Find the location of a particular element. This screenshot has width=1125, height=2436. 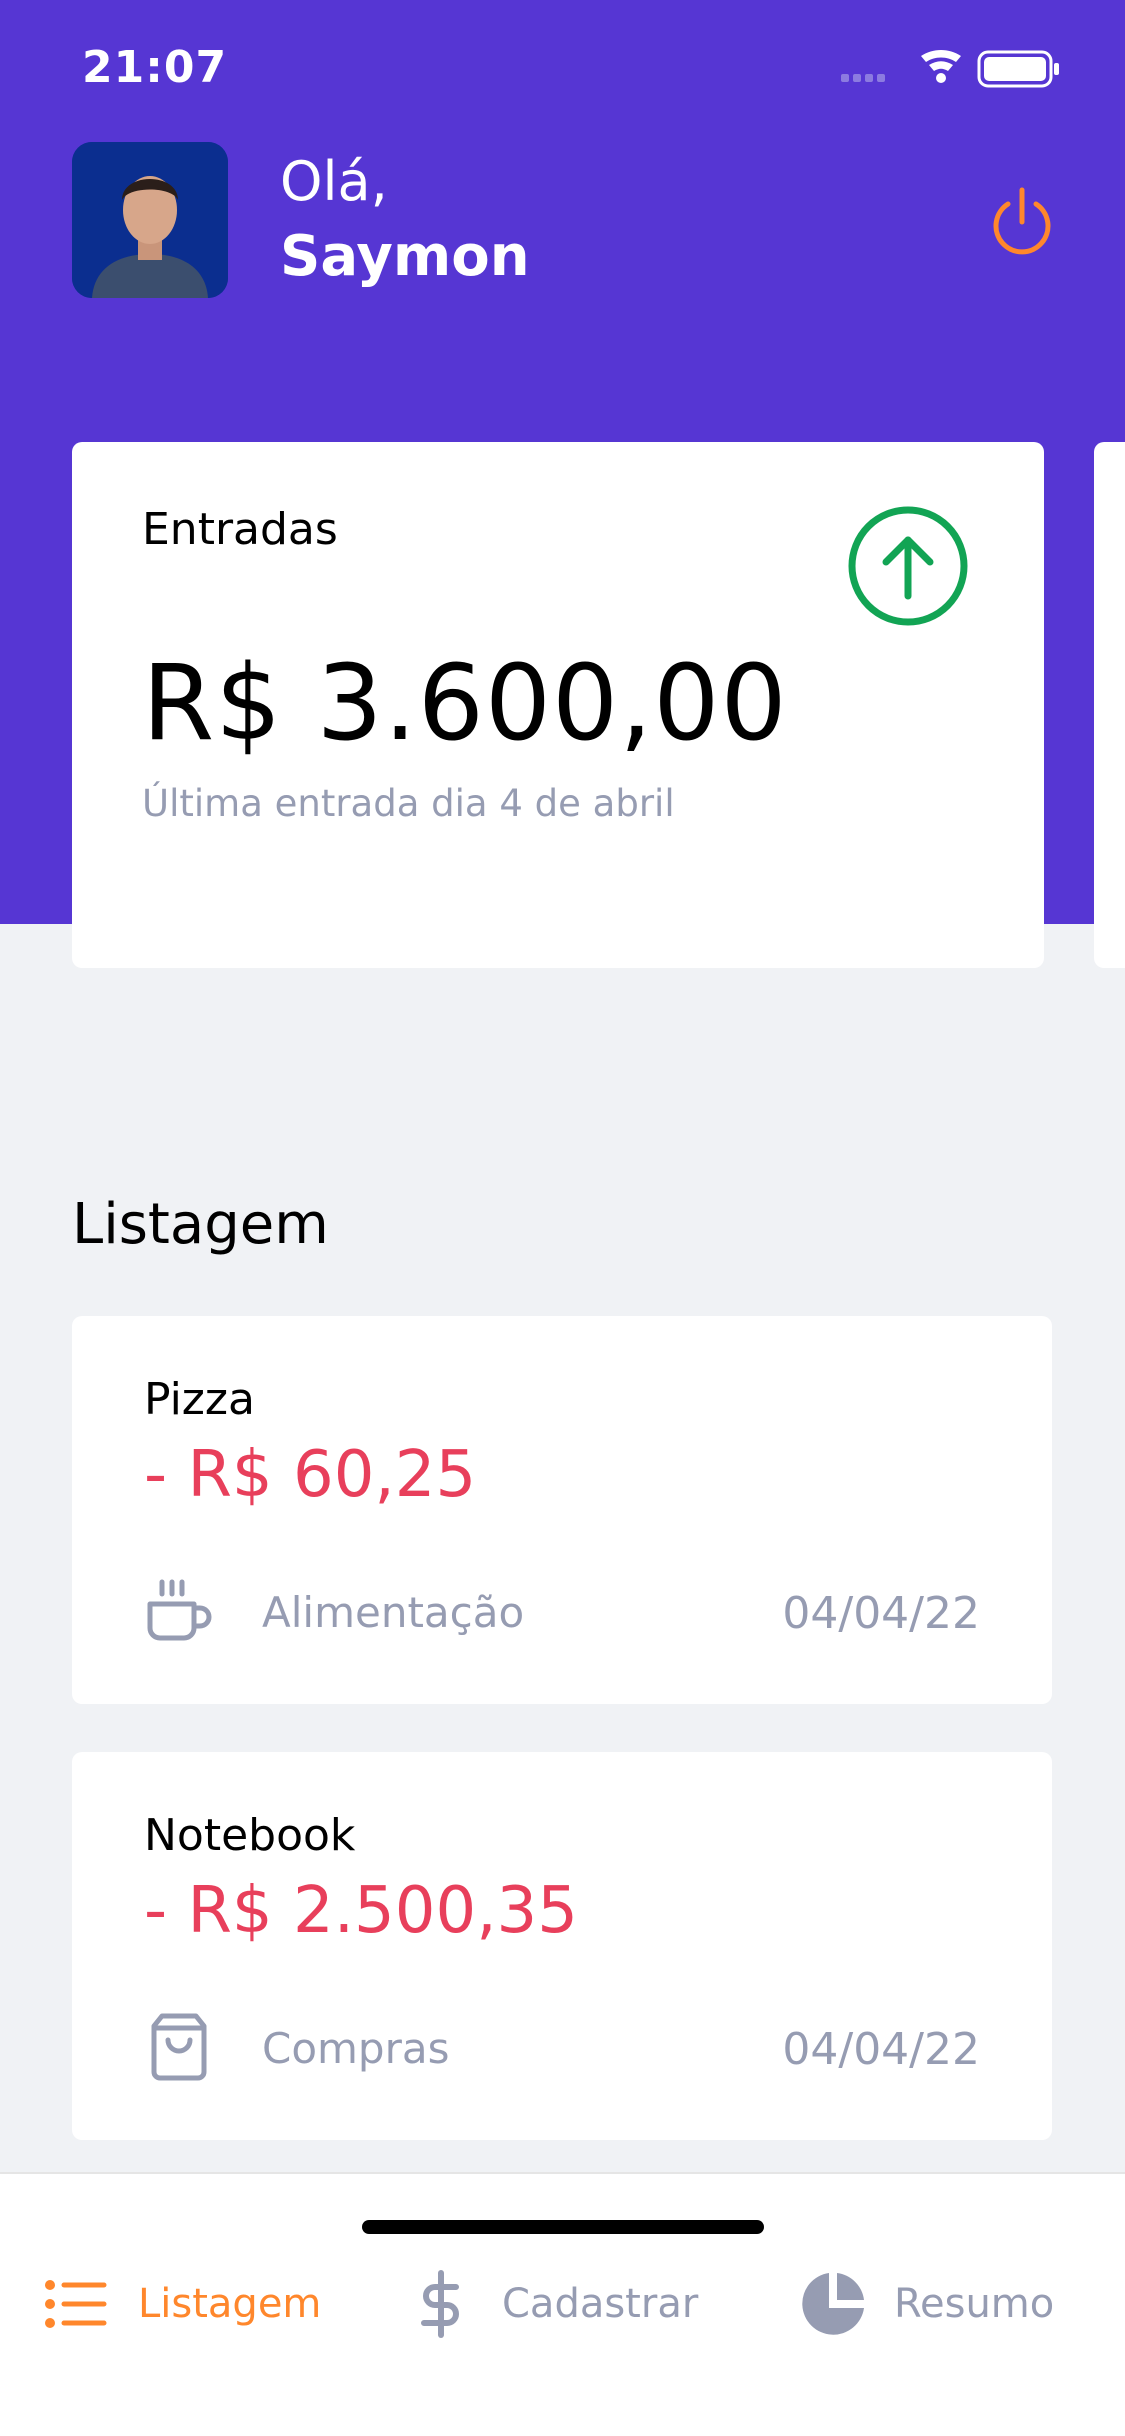

status-icons is located at coordinates (961, 70).